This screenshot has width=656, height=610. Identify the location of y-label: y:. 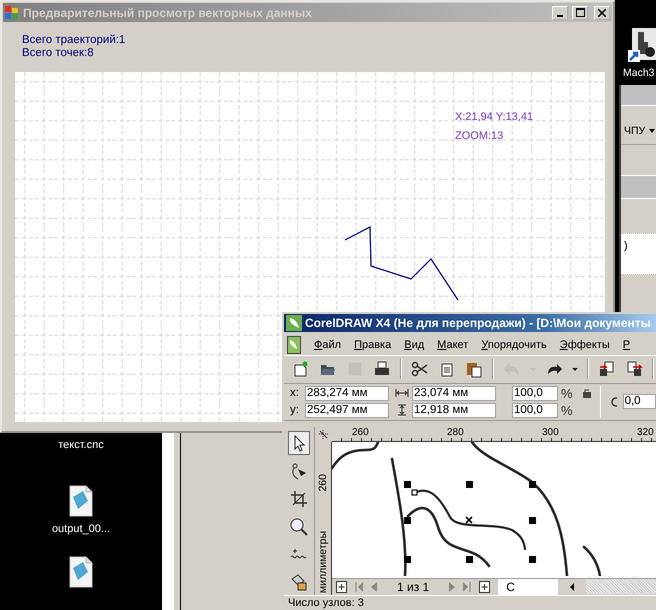
(295, 410).